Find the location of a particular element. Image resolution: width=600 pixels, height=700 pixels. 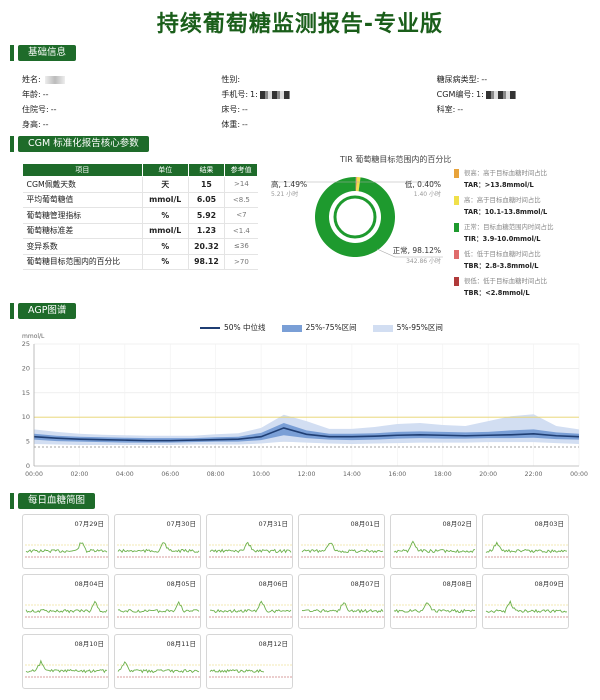

daily-card: 08月12日 is located at coordinates (249, 661).